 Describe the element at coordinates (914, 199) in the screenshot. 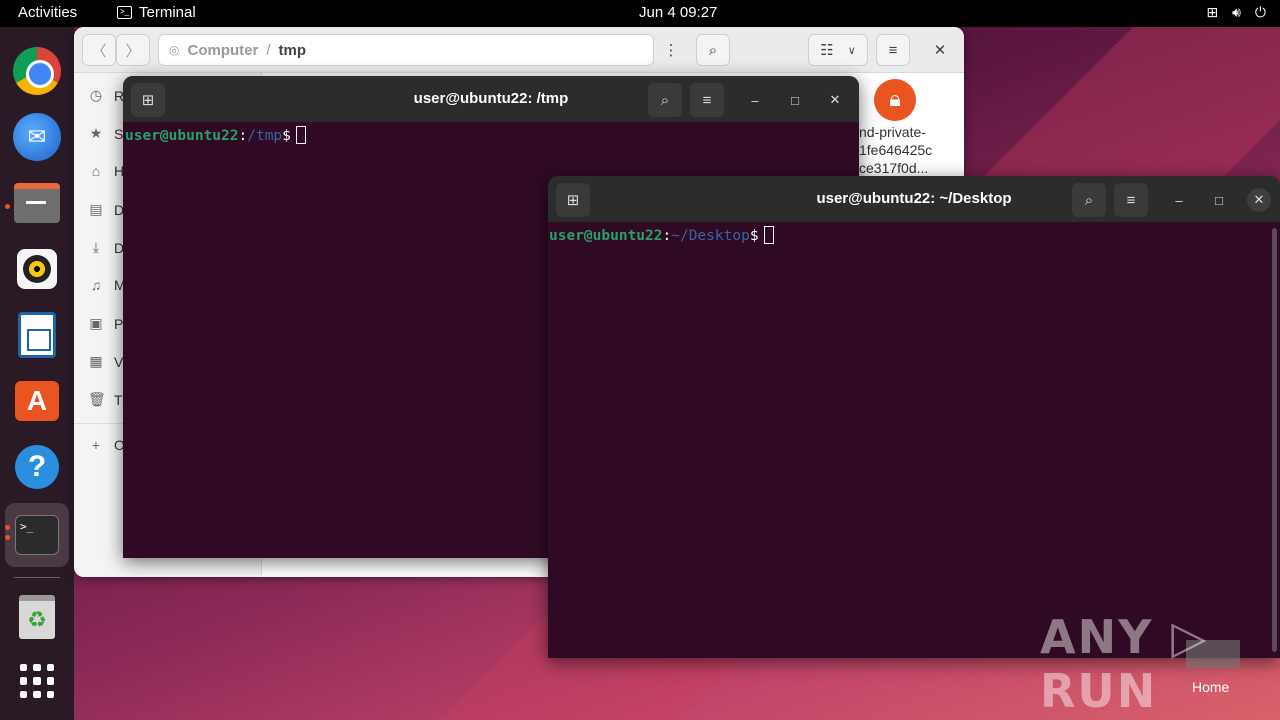

I see `terminal-headerbar: ⊞ user@ubuntu22: ~/Desktop ⌕ ≡ – □ ✕` at that location.